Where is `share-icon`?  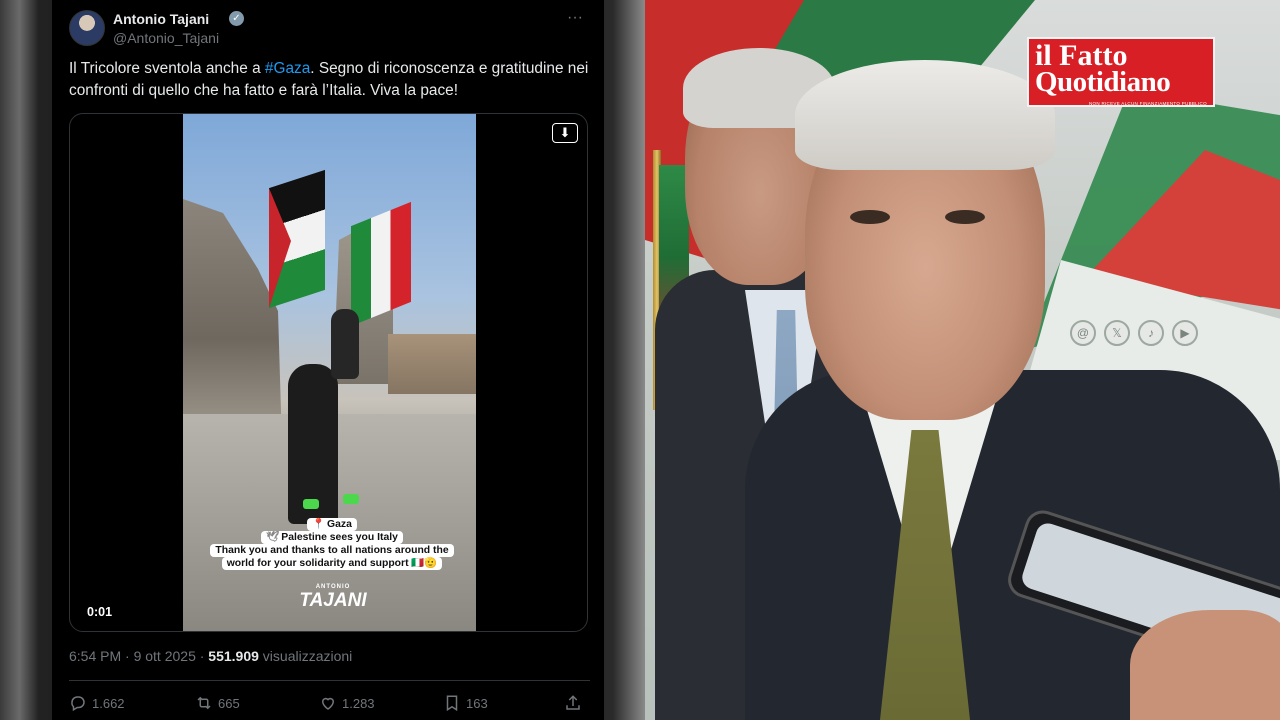 share-icon is located at coordinates (573, 702).